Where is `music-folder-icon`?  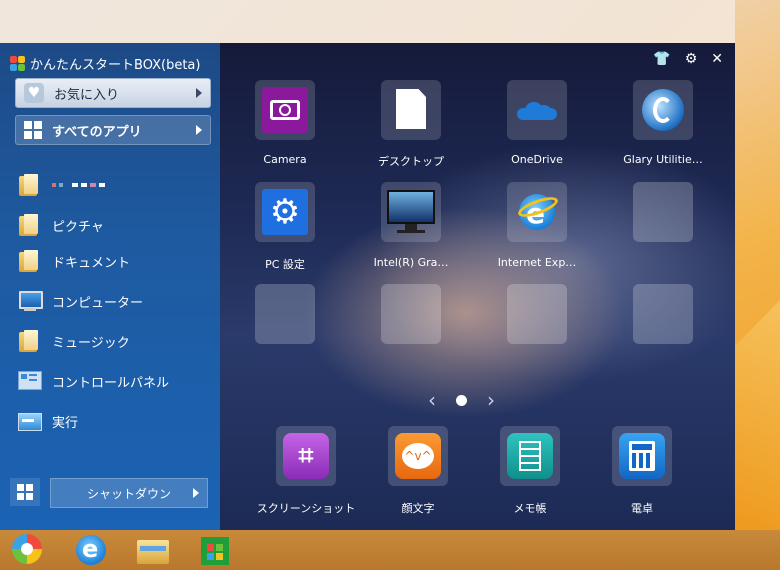
music-folder-icon is located at coordinates (29, 341).